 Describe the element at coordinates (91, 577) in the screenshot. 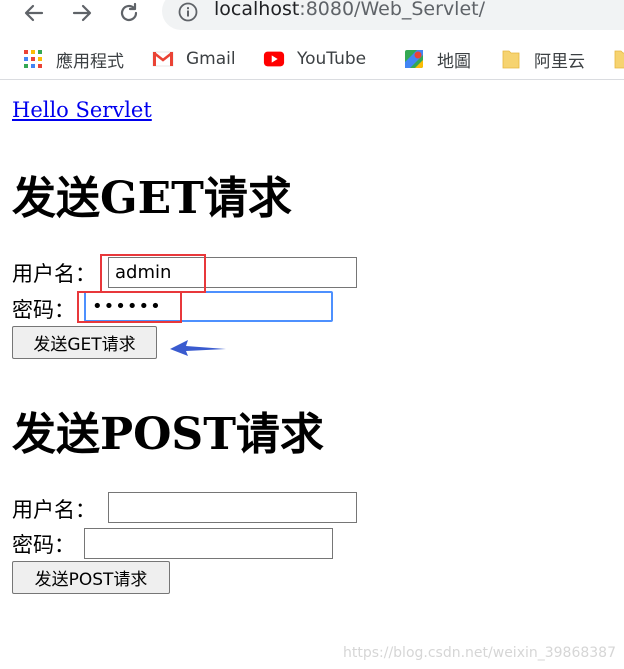

I see `send-post-button: 发送POST请求` at that location.